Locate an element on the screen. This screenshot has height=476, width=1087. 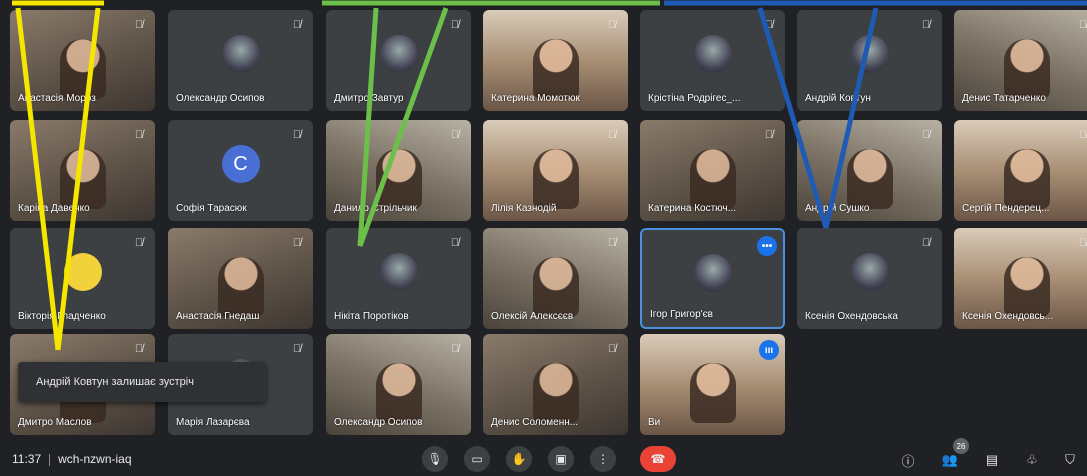
participant-tile: 🎙̸ Ксенія Охендовська is located at coordinates (869, 278).